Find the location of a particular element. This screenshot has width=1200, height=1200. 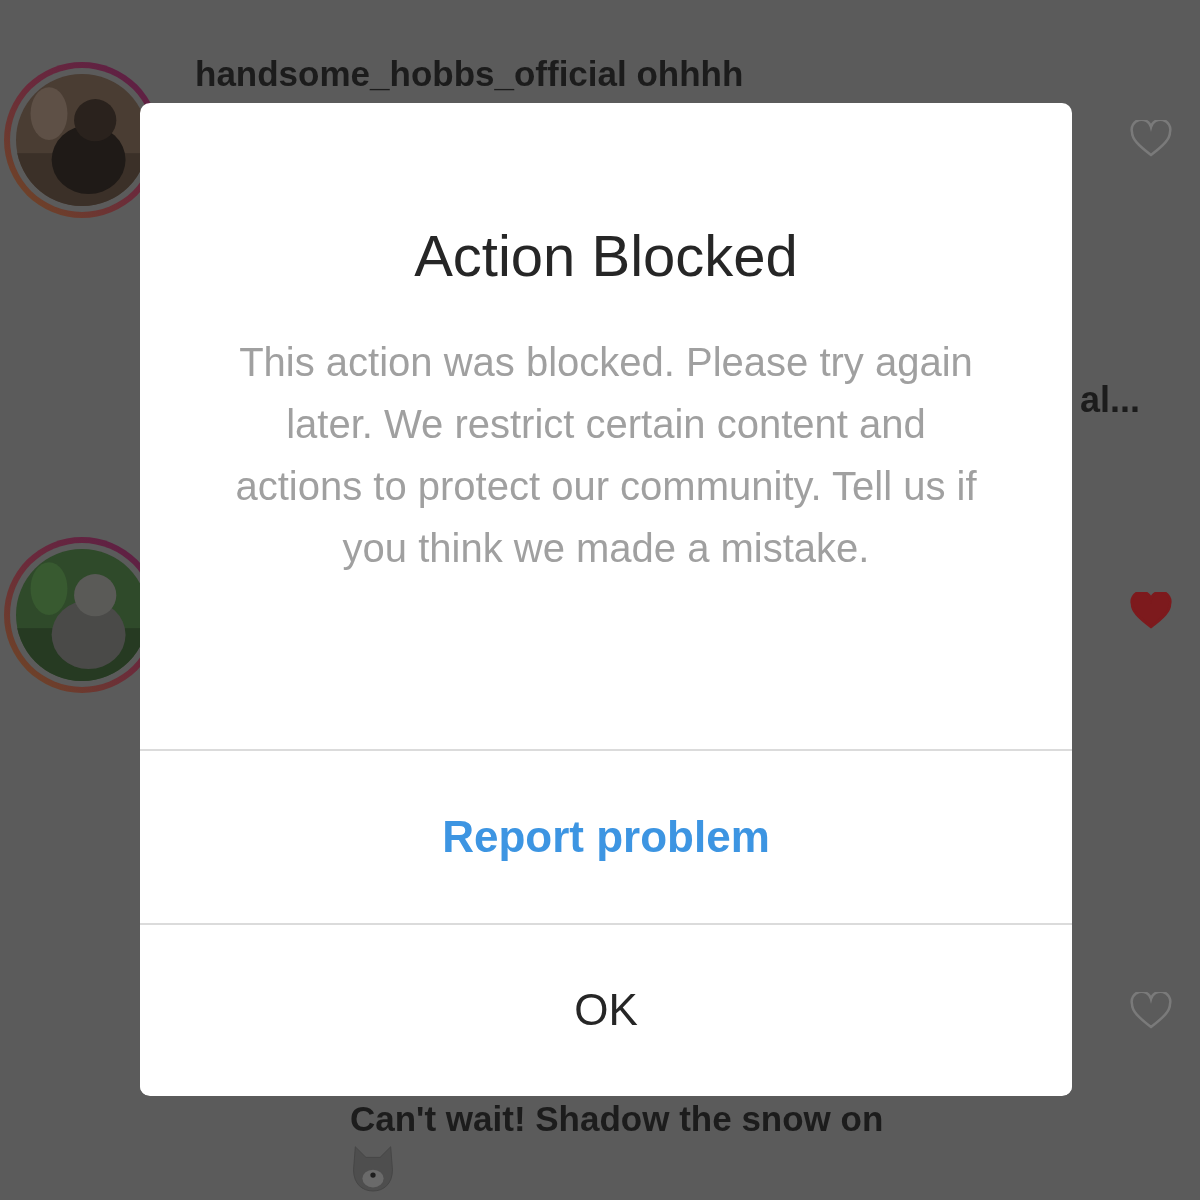

ok-button: OK is located at coordinates (606, 1009).